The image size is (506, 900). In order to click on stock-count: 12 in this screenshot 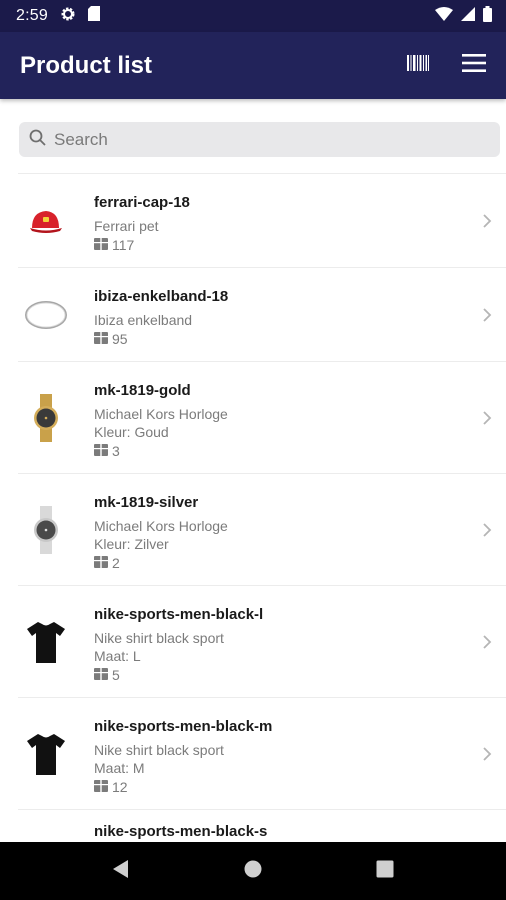, I will do `click(300, 787)`.